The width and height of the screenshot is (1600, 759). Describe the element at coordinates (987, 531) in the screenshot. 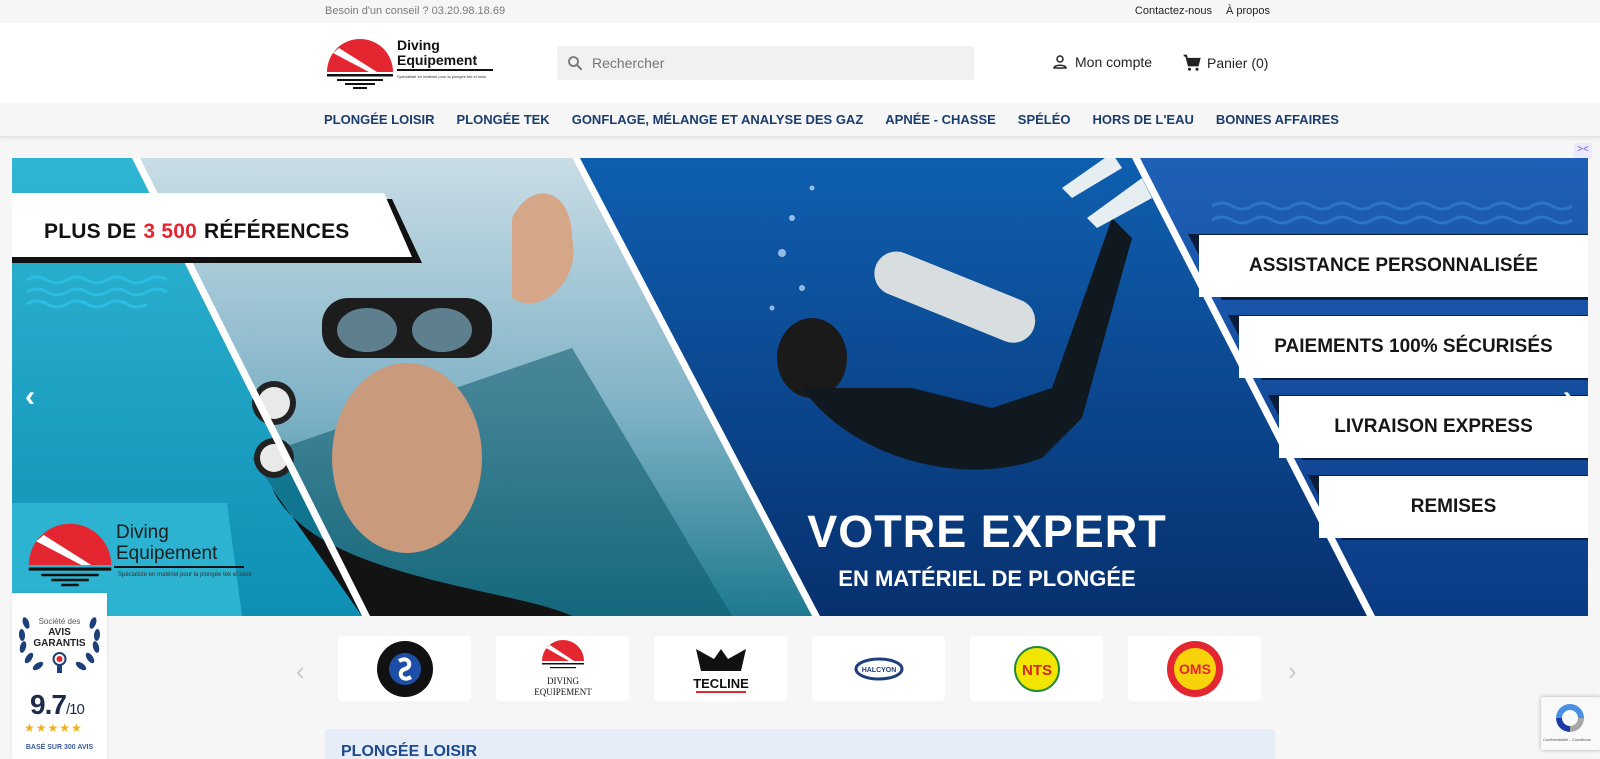

I see `headline-text: VOTRE EXPERT` at that location.